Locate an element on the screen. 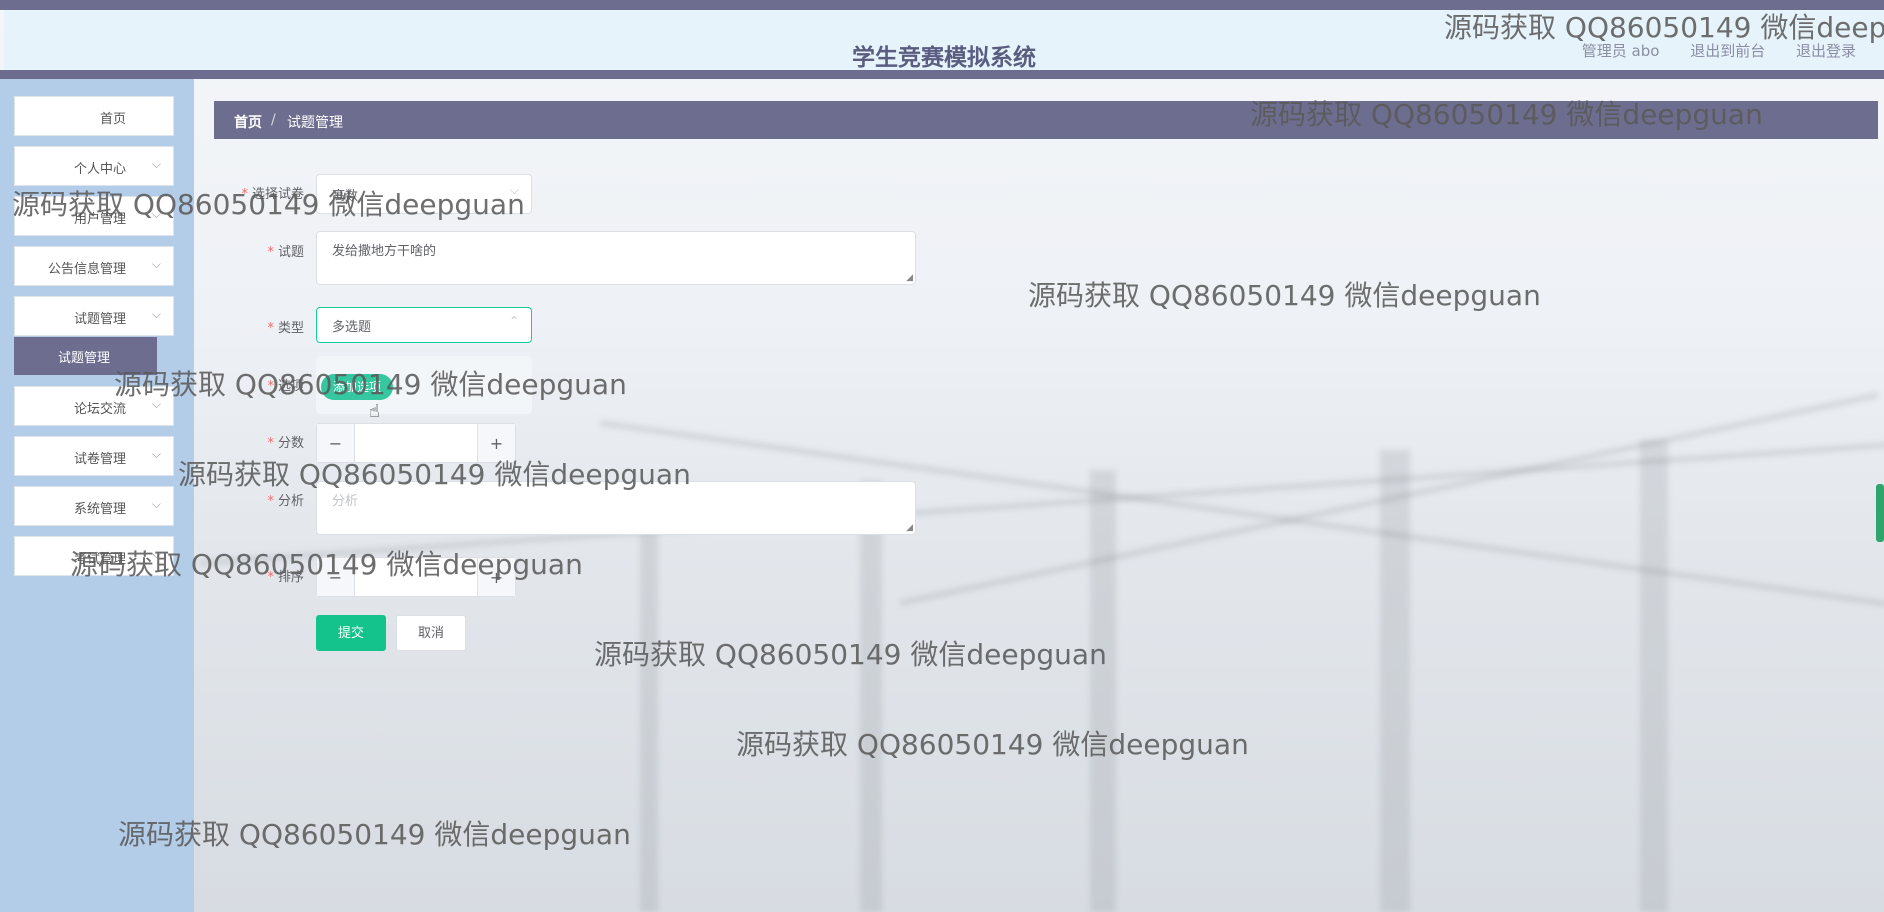 The height and width of the screenshot is (912, 1884). add-option-button: 添加选项 is located at coordinates (357, 387).